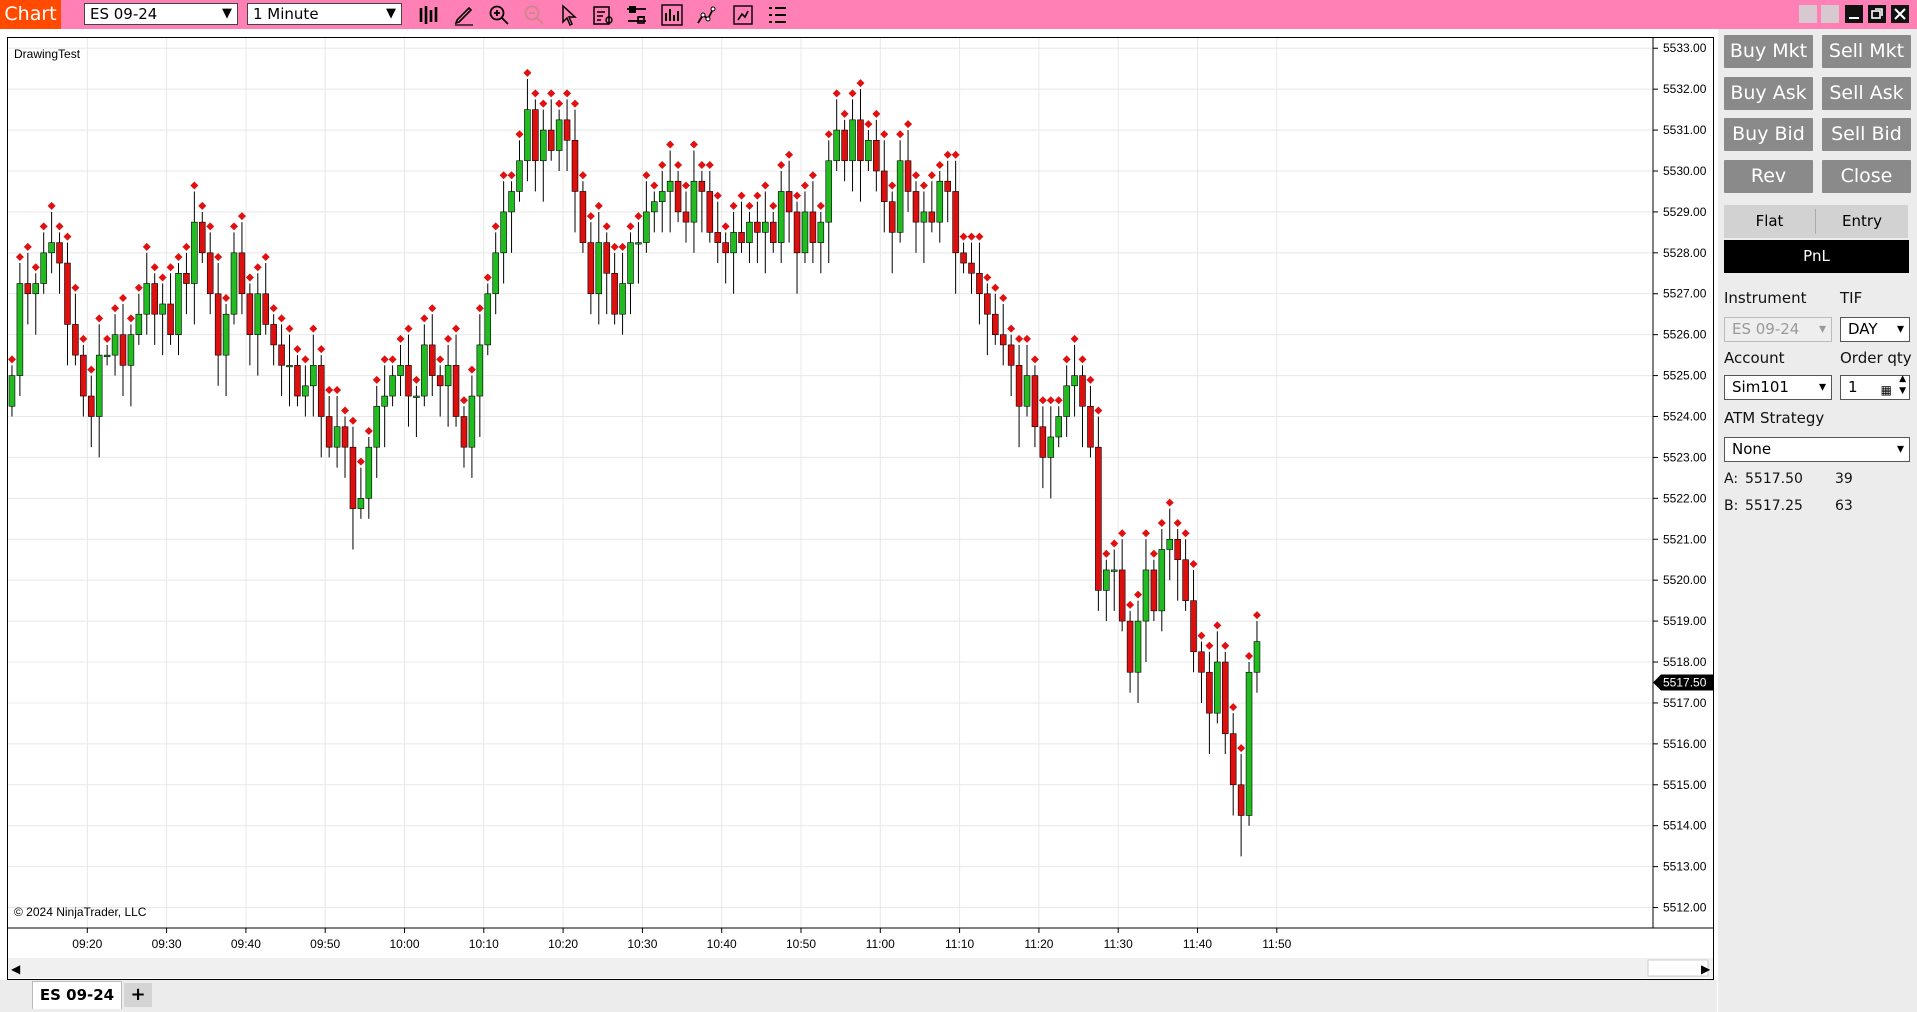  What do you see at coordinates (1822, 387) in the screenshot?
I see `chevron-down-icon: ▾` at bounding box center [1822, 387].